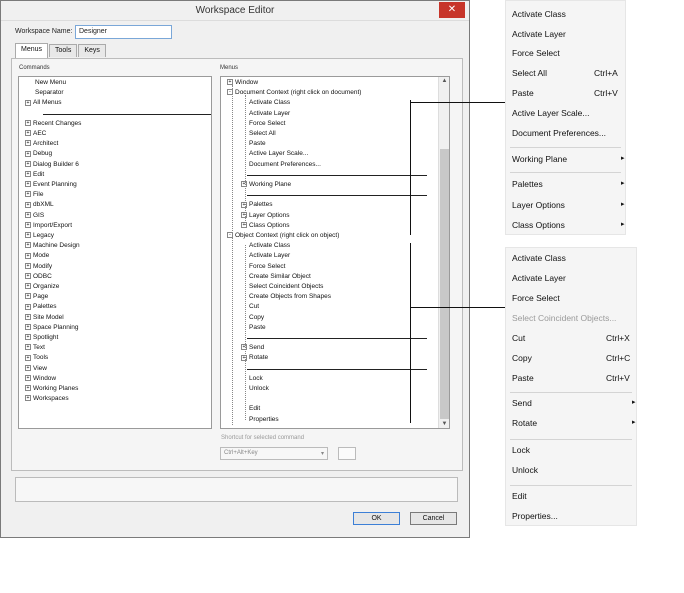  What do you see at coordinates (568, 184) in the screenshot?
I see `context-menu-item: Palettes ▸` at bounding box center [568, 184].